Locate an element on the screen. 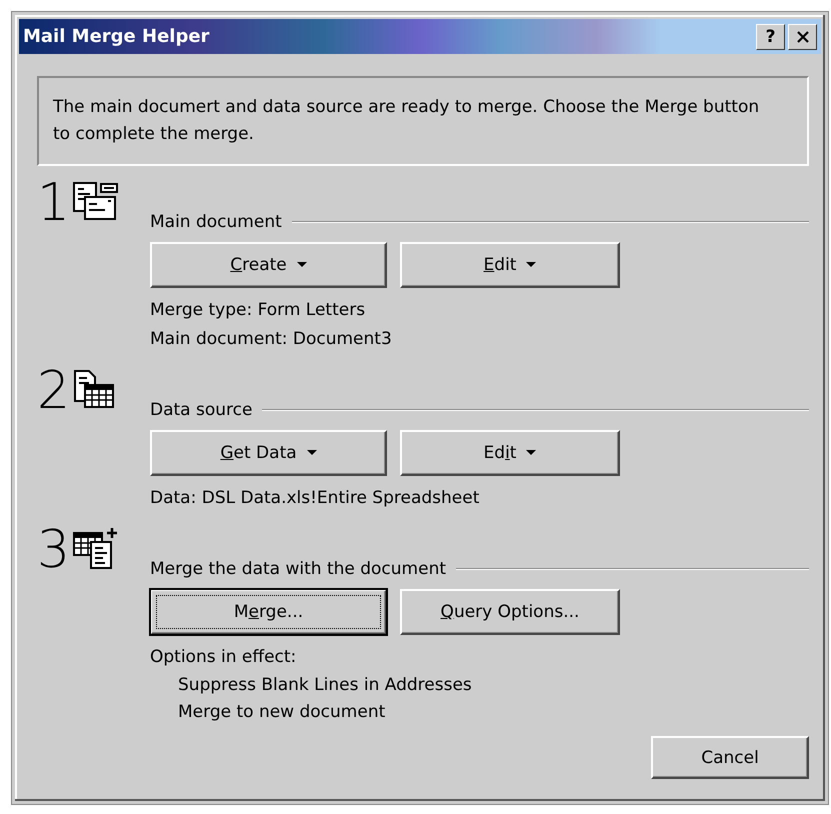  close-icon is located at coordinates (803, 36).